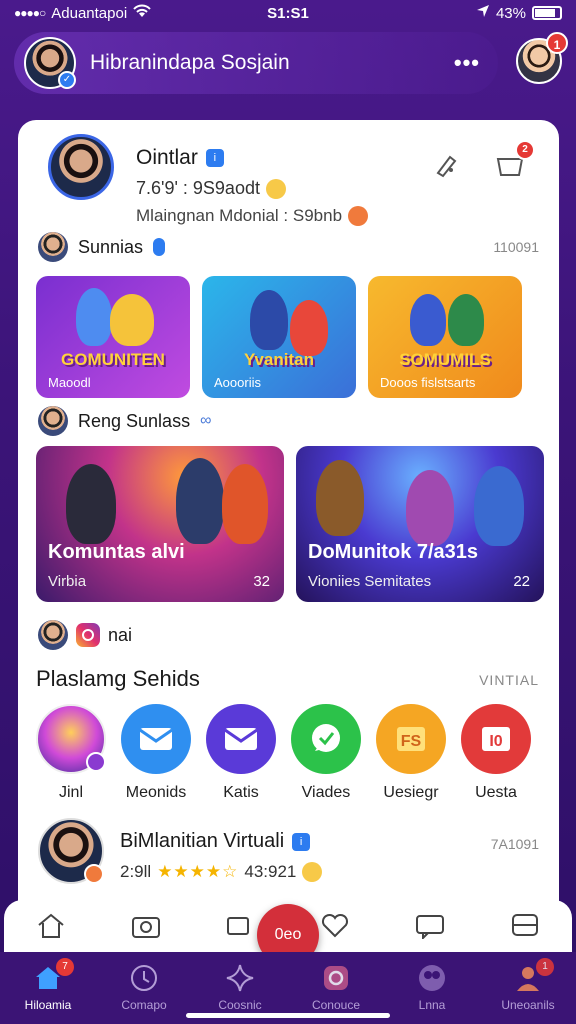 This screenshot has width=576, height=1024. Describe the element at coordinates (467, 63) in the screenshot. I see `more-icon: •••` at that location.